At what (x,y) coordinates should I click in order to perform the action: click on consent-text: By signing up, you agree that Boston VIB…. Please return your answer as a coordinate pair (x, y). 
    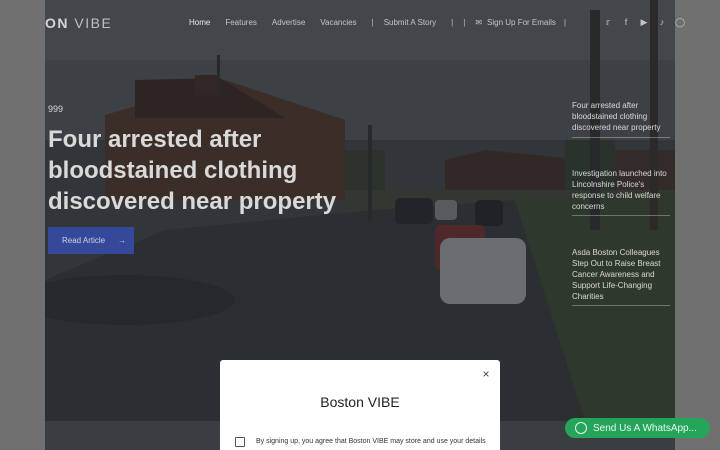
    Looking at the image, I should click on (371, 441).